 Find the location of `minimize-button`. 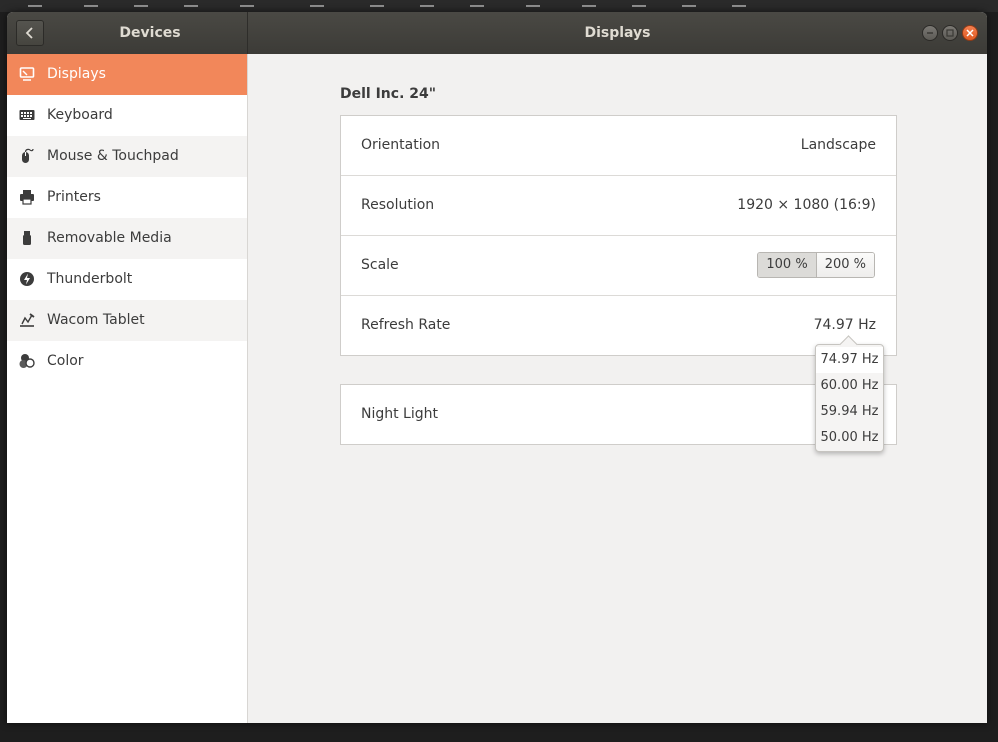

minimize-button is located at coordinates (930, 33).